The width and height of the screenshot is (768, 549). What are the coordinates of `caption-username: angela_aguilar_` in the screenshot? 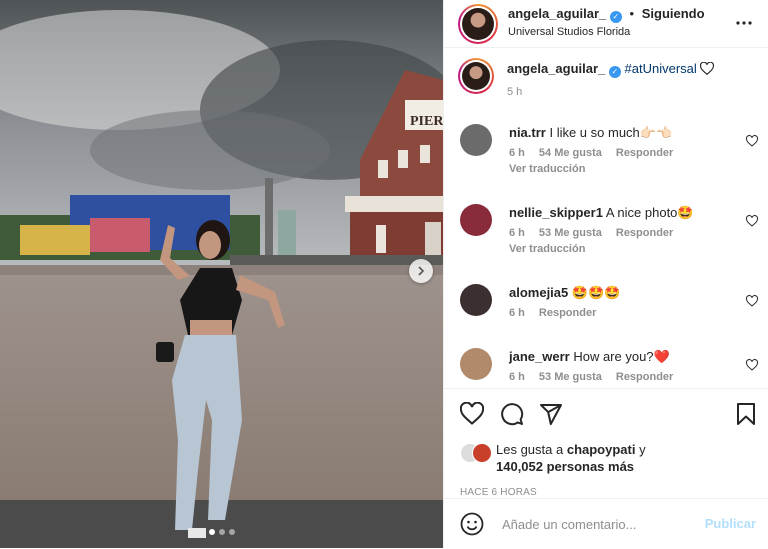 It's located at (556, 68).